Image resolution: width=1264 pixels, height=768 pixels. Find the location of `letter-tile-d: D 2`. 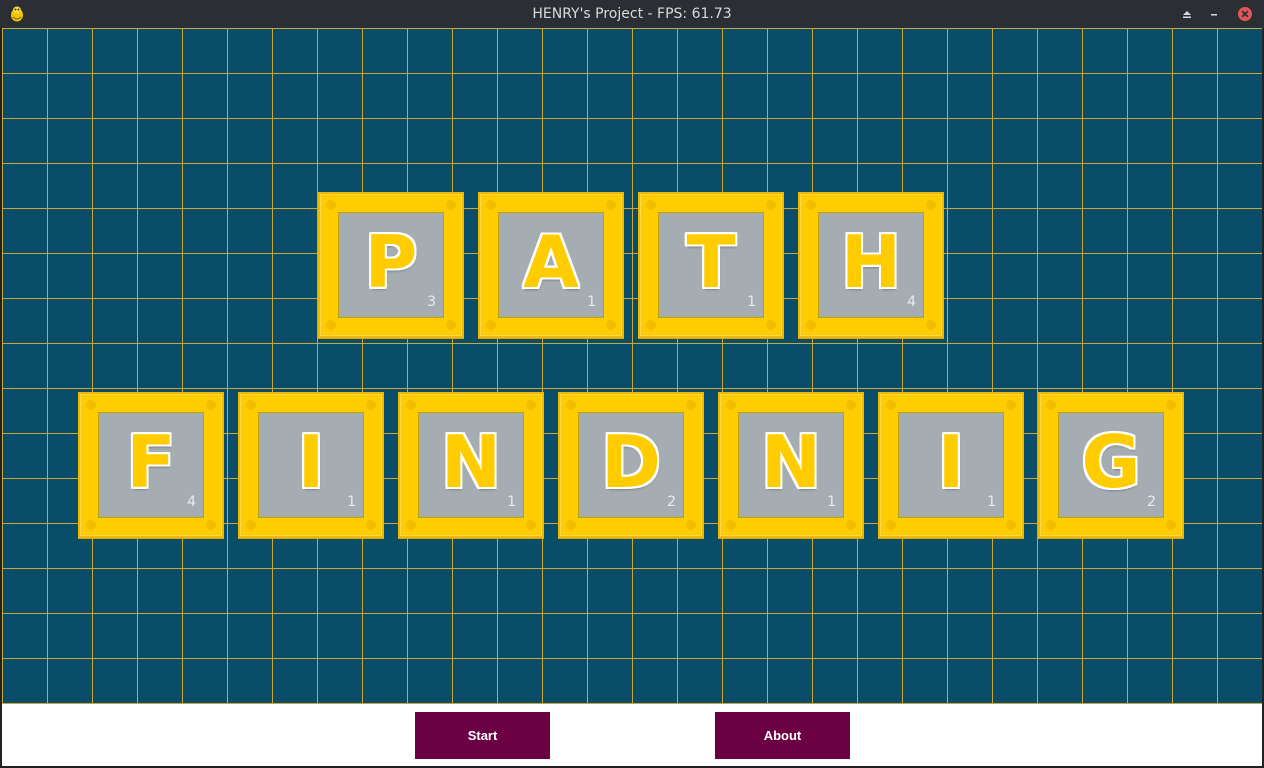

letter-tile-d: D 2 is located at coordinates (631, 465).